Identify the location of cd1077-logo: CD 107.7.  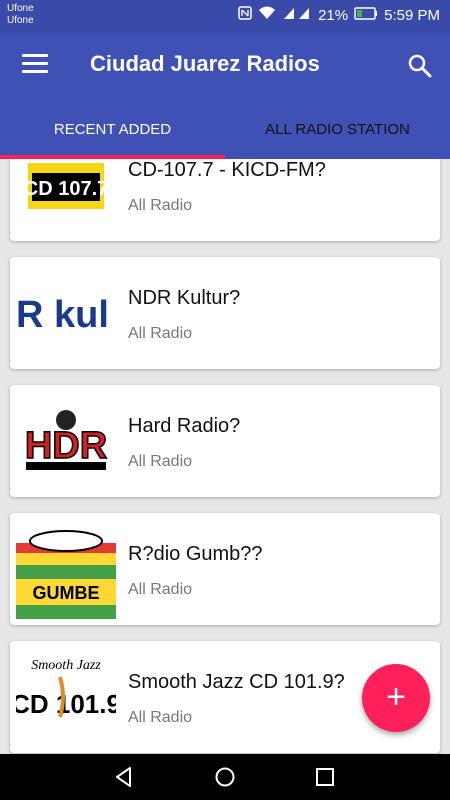
(66, 197).